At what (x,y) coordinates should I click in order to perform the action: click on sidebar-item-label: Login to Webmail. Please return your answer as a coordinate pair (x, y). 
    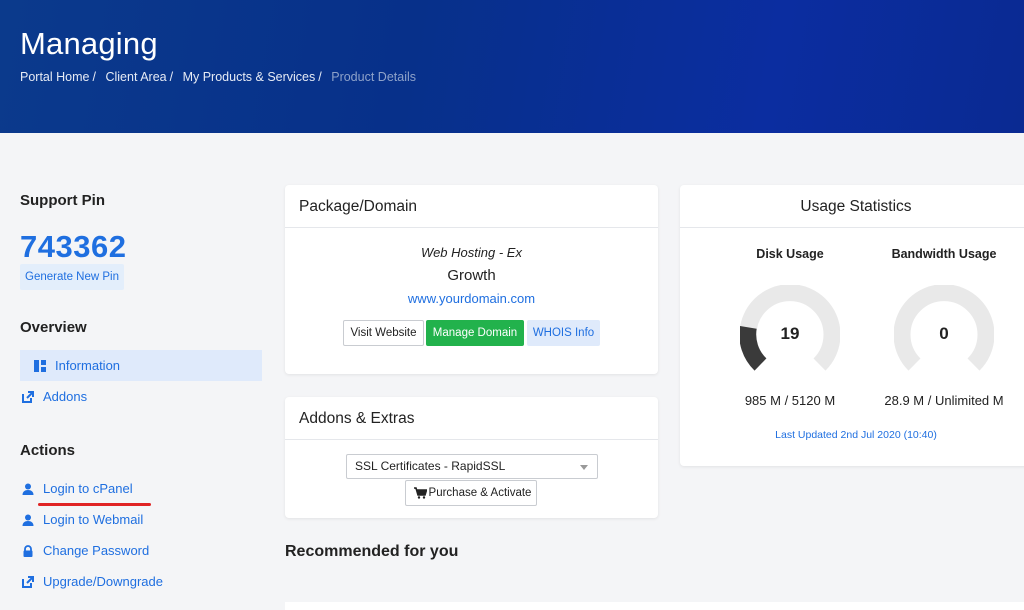
    Looking at the image, I should click on (93, 519).